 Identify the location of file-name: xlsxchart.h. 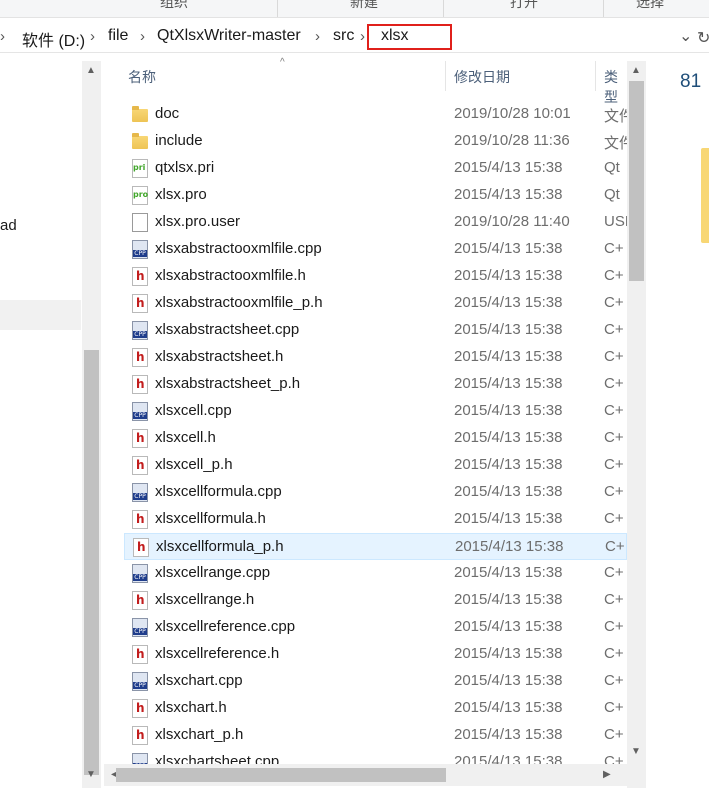
(191, 707).